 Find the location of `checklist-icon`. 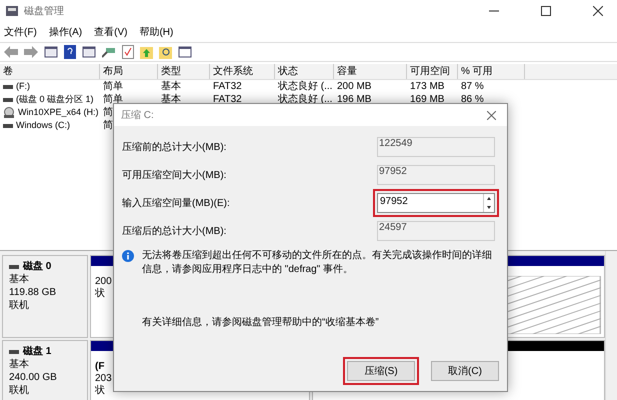

checklist-icon is located at coordinates (128, 52).